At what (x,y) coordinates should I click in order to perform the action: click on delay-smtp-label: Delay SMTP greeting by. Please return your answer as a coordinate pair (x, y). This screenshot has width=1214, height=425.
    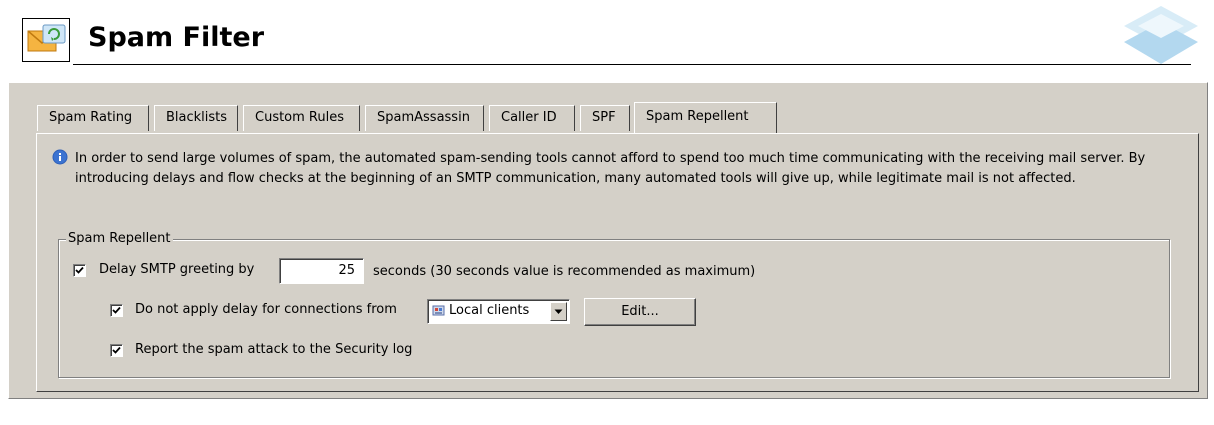
    Looking at the image, I should click on (177, 269).